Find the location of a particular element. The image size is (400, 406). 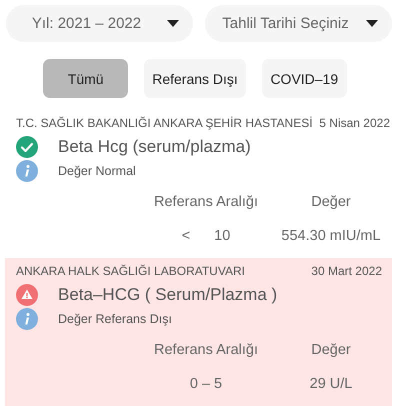

institution-name: T.C. SAĞLIK BAKANLIĞI ANKARA ŞEHİR HASTANESİ is located at coordinates (164, 123).